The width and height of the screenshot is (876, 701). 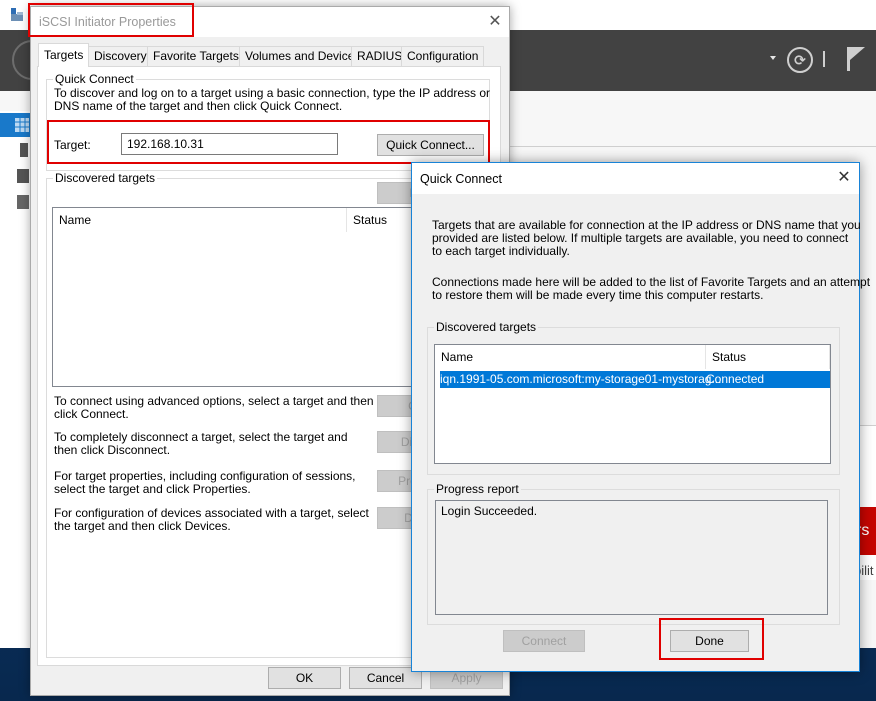 What do you see at coordinates (268, 142) in the screenshot?
I see `target-highlight-box` at bounding box center [268, 142].